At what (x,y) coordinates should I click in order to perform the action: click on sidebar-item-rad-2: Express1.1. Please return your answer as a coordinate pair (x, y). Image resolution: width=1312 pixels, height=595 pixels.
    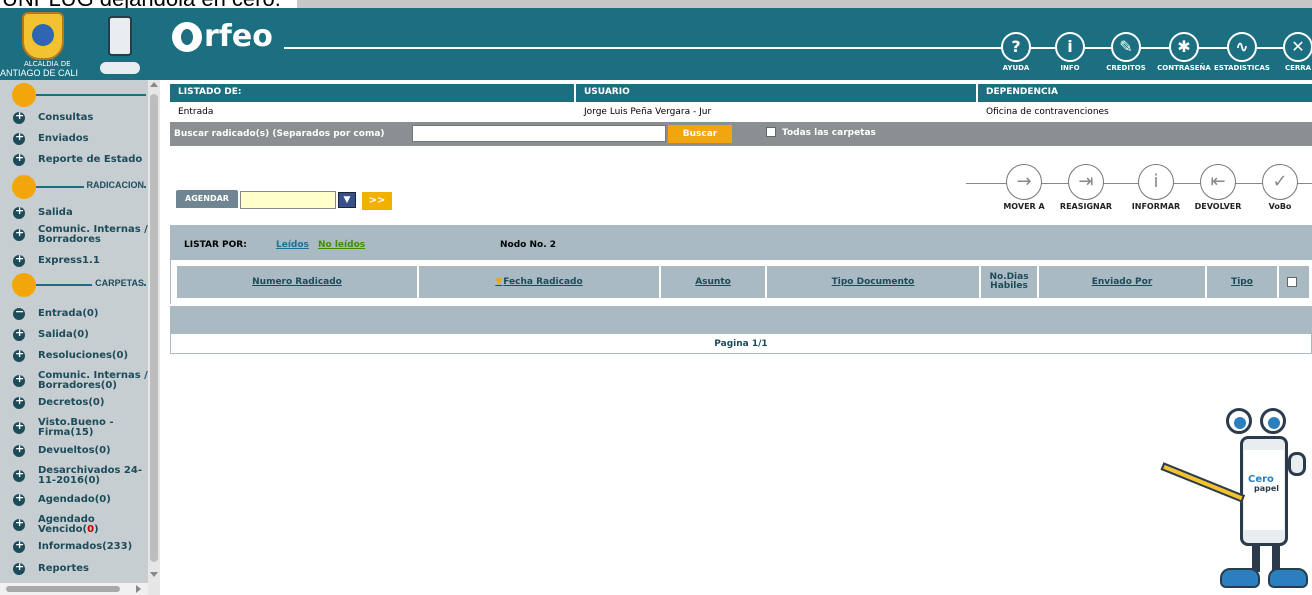
    Looking at the image, I should click on (74, 259).